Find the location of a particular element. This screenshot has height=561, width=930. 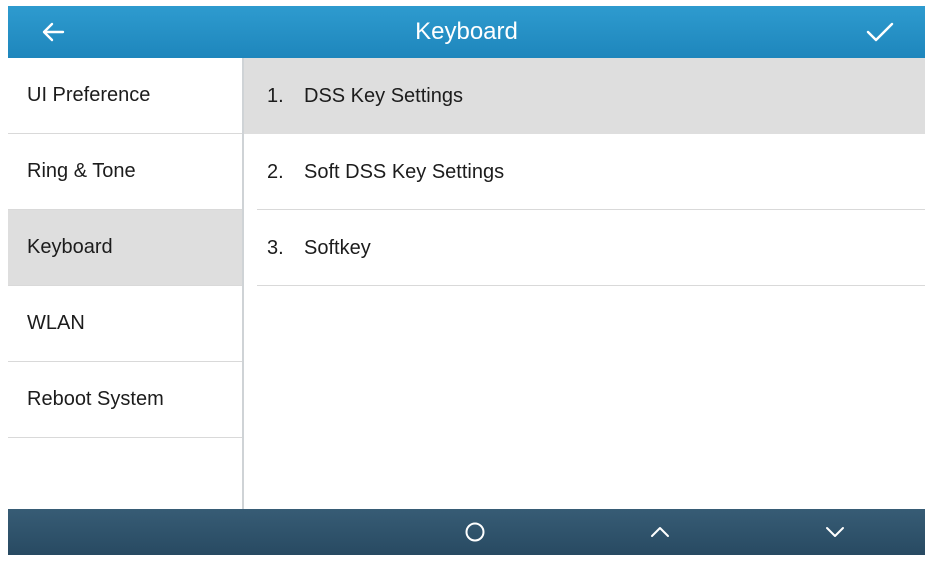

sidebar-item-ring-tone: Ring & Tone is located at coordinates (125, 172).